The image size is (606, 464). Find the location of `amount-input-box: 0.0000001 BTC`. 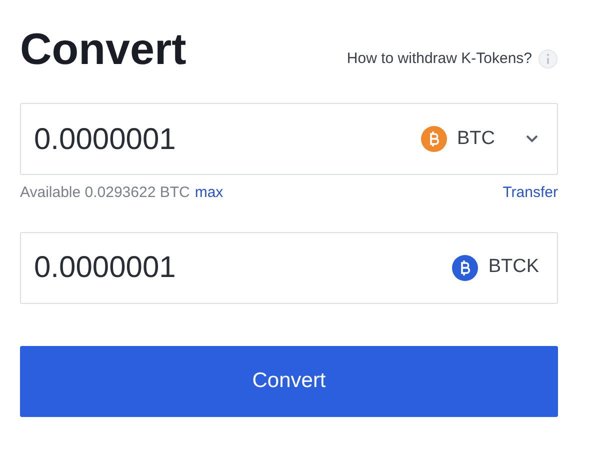

amount-input-box: 0.0000001 BTC is located at coordinates (289, 139).